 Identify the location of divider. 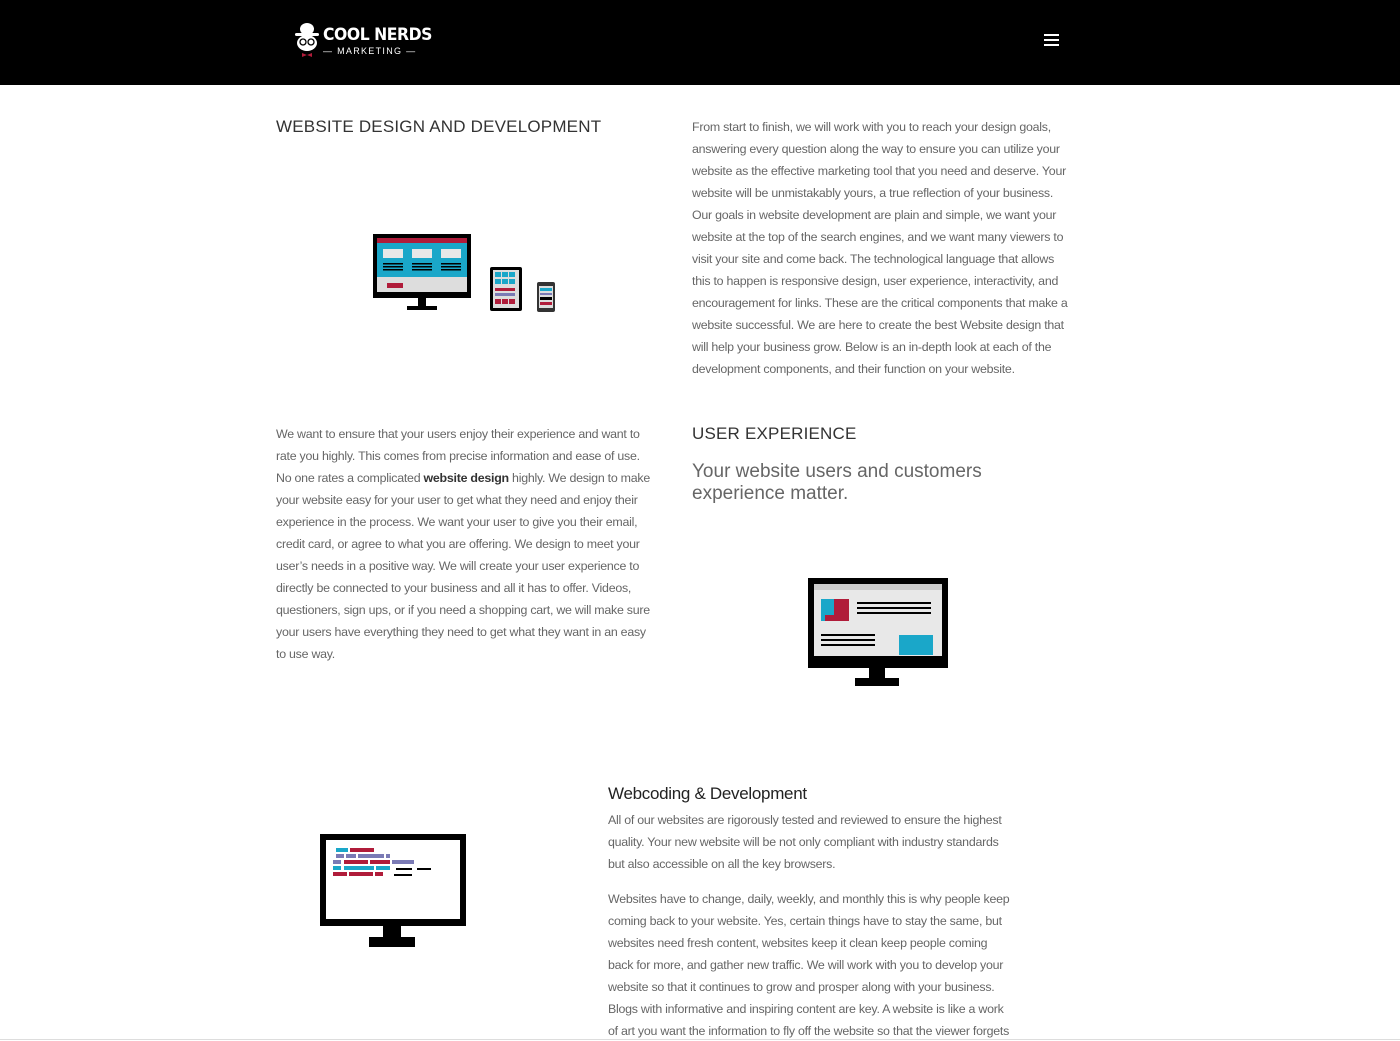
(700, 1039).